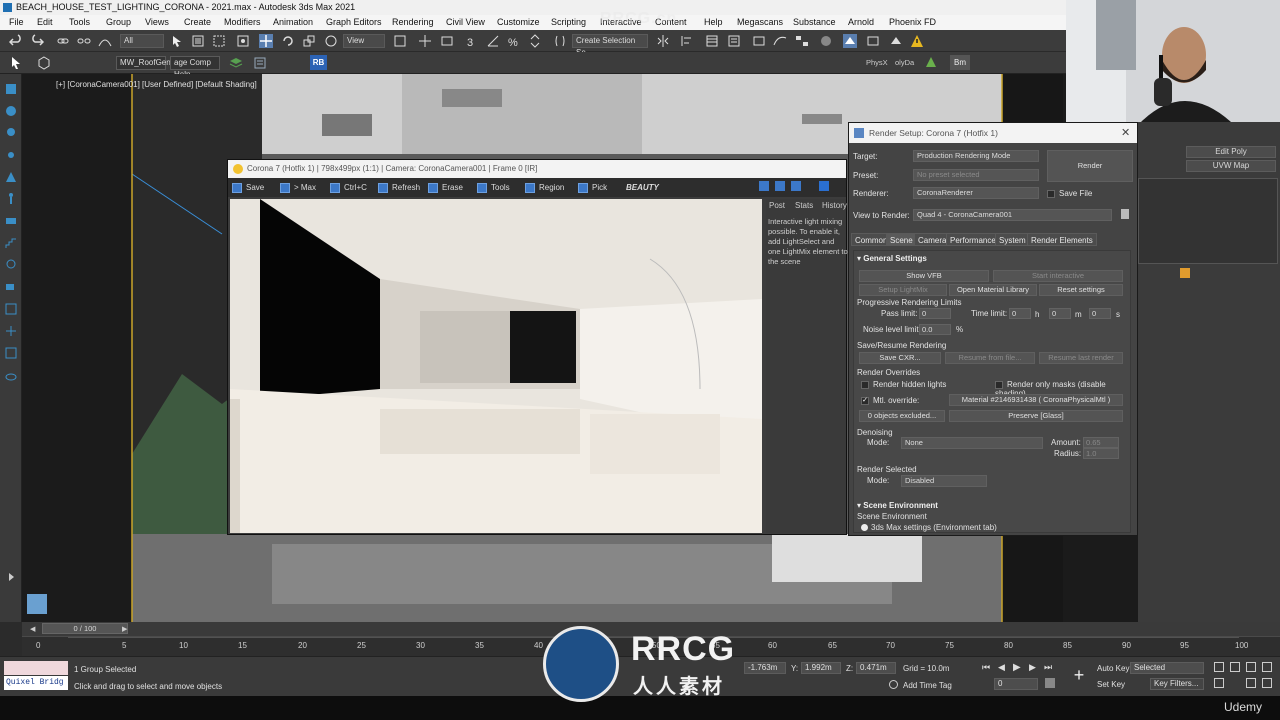  I want to click on next-frame-icon: ▶, so click(1032, 667).